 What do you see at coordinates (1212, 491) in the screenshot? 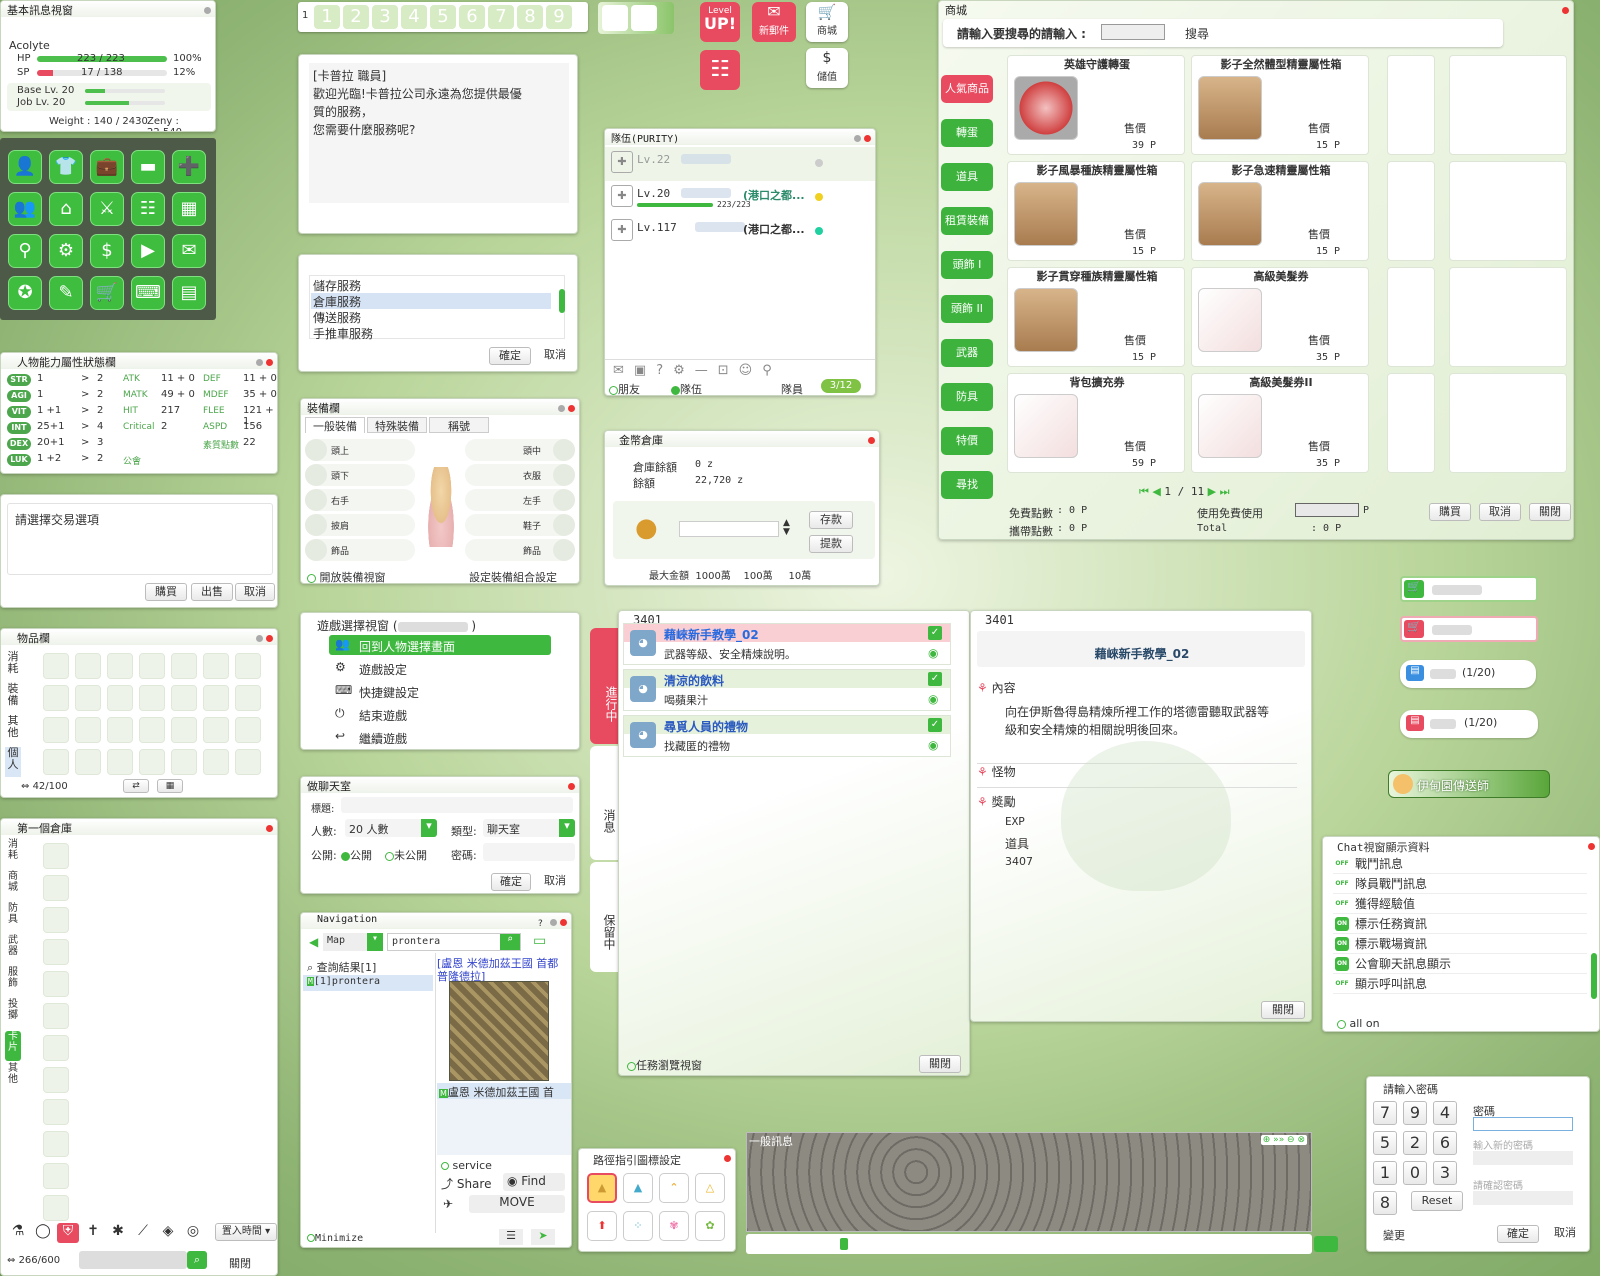
I see `next-page-icon: ▶` at bounding box center [1212, 491].